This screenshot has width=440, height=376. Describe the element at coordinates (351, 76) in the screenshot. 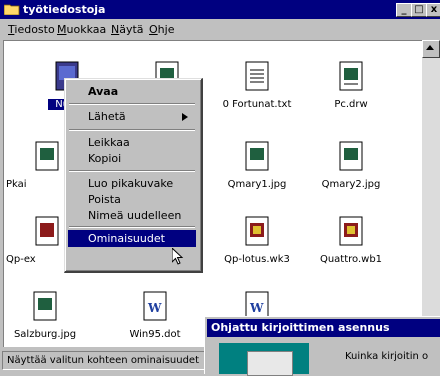

I see `drawing-file-icon` at that location.